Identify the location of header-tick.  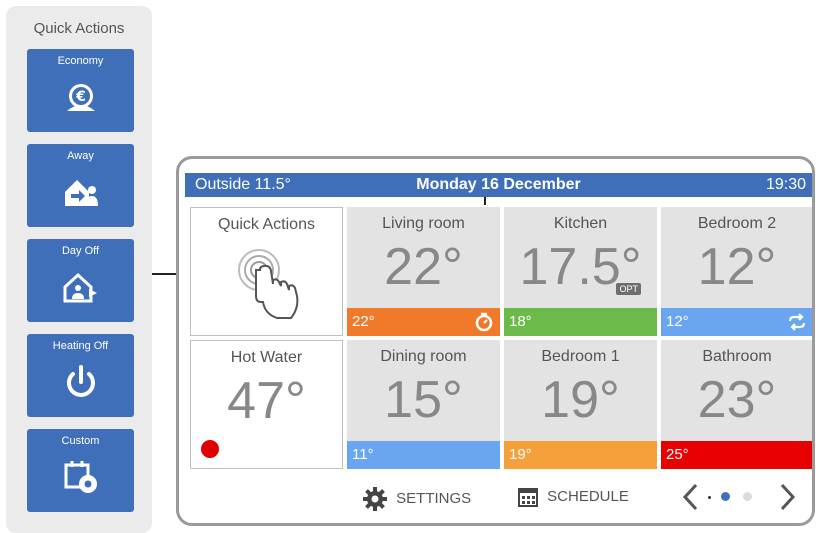
(485, 201).